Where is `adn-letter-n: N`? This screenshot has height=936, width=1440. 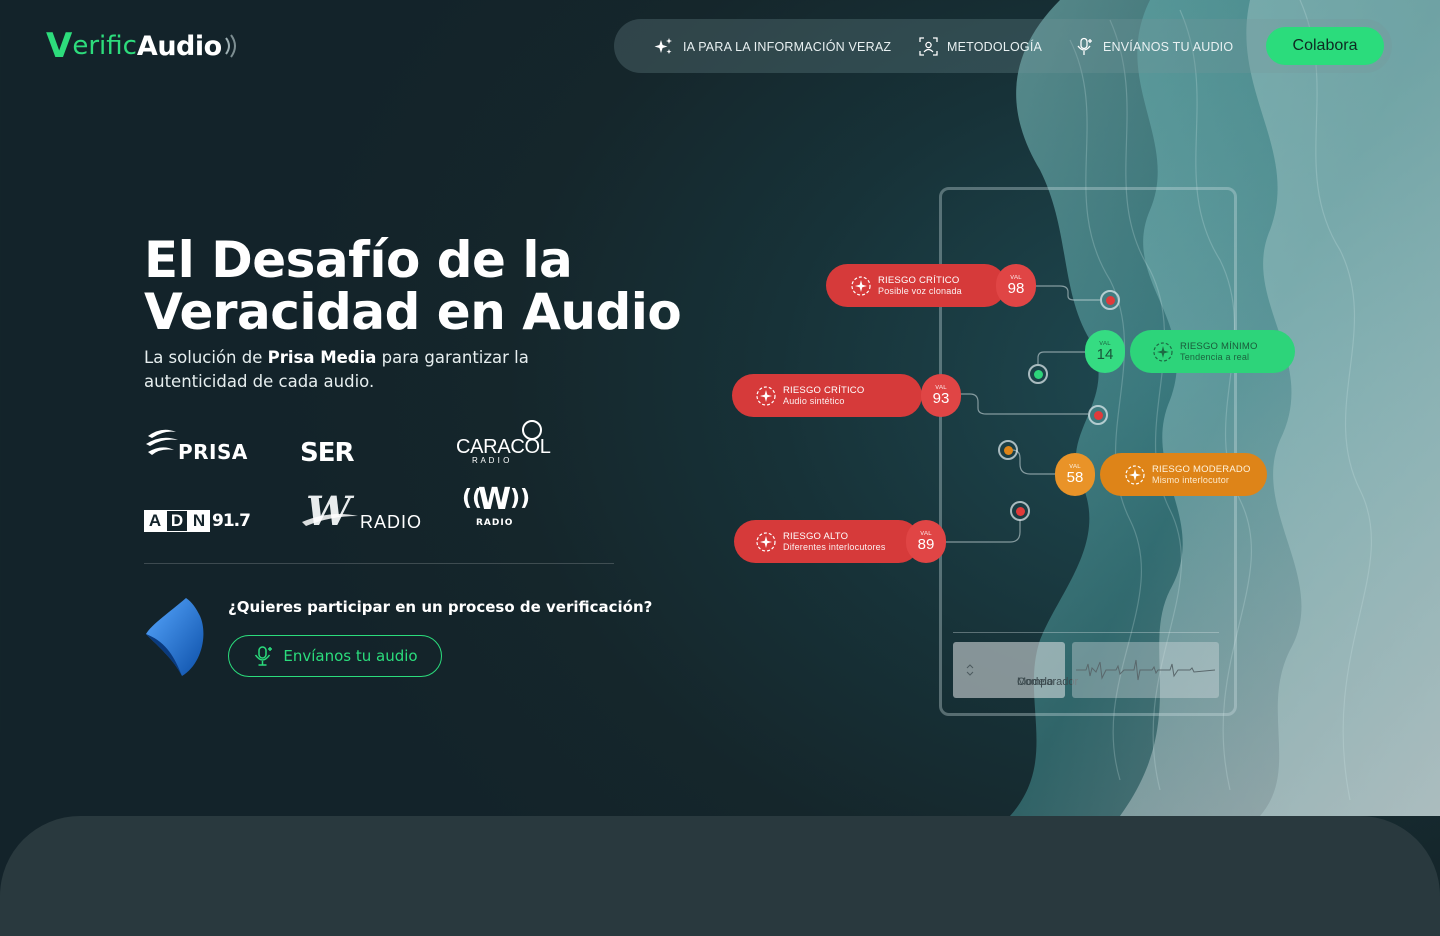 adn-letter-n: N is located at coordinates (199, 521).